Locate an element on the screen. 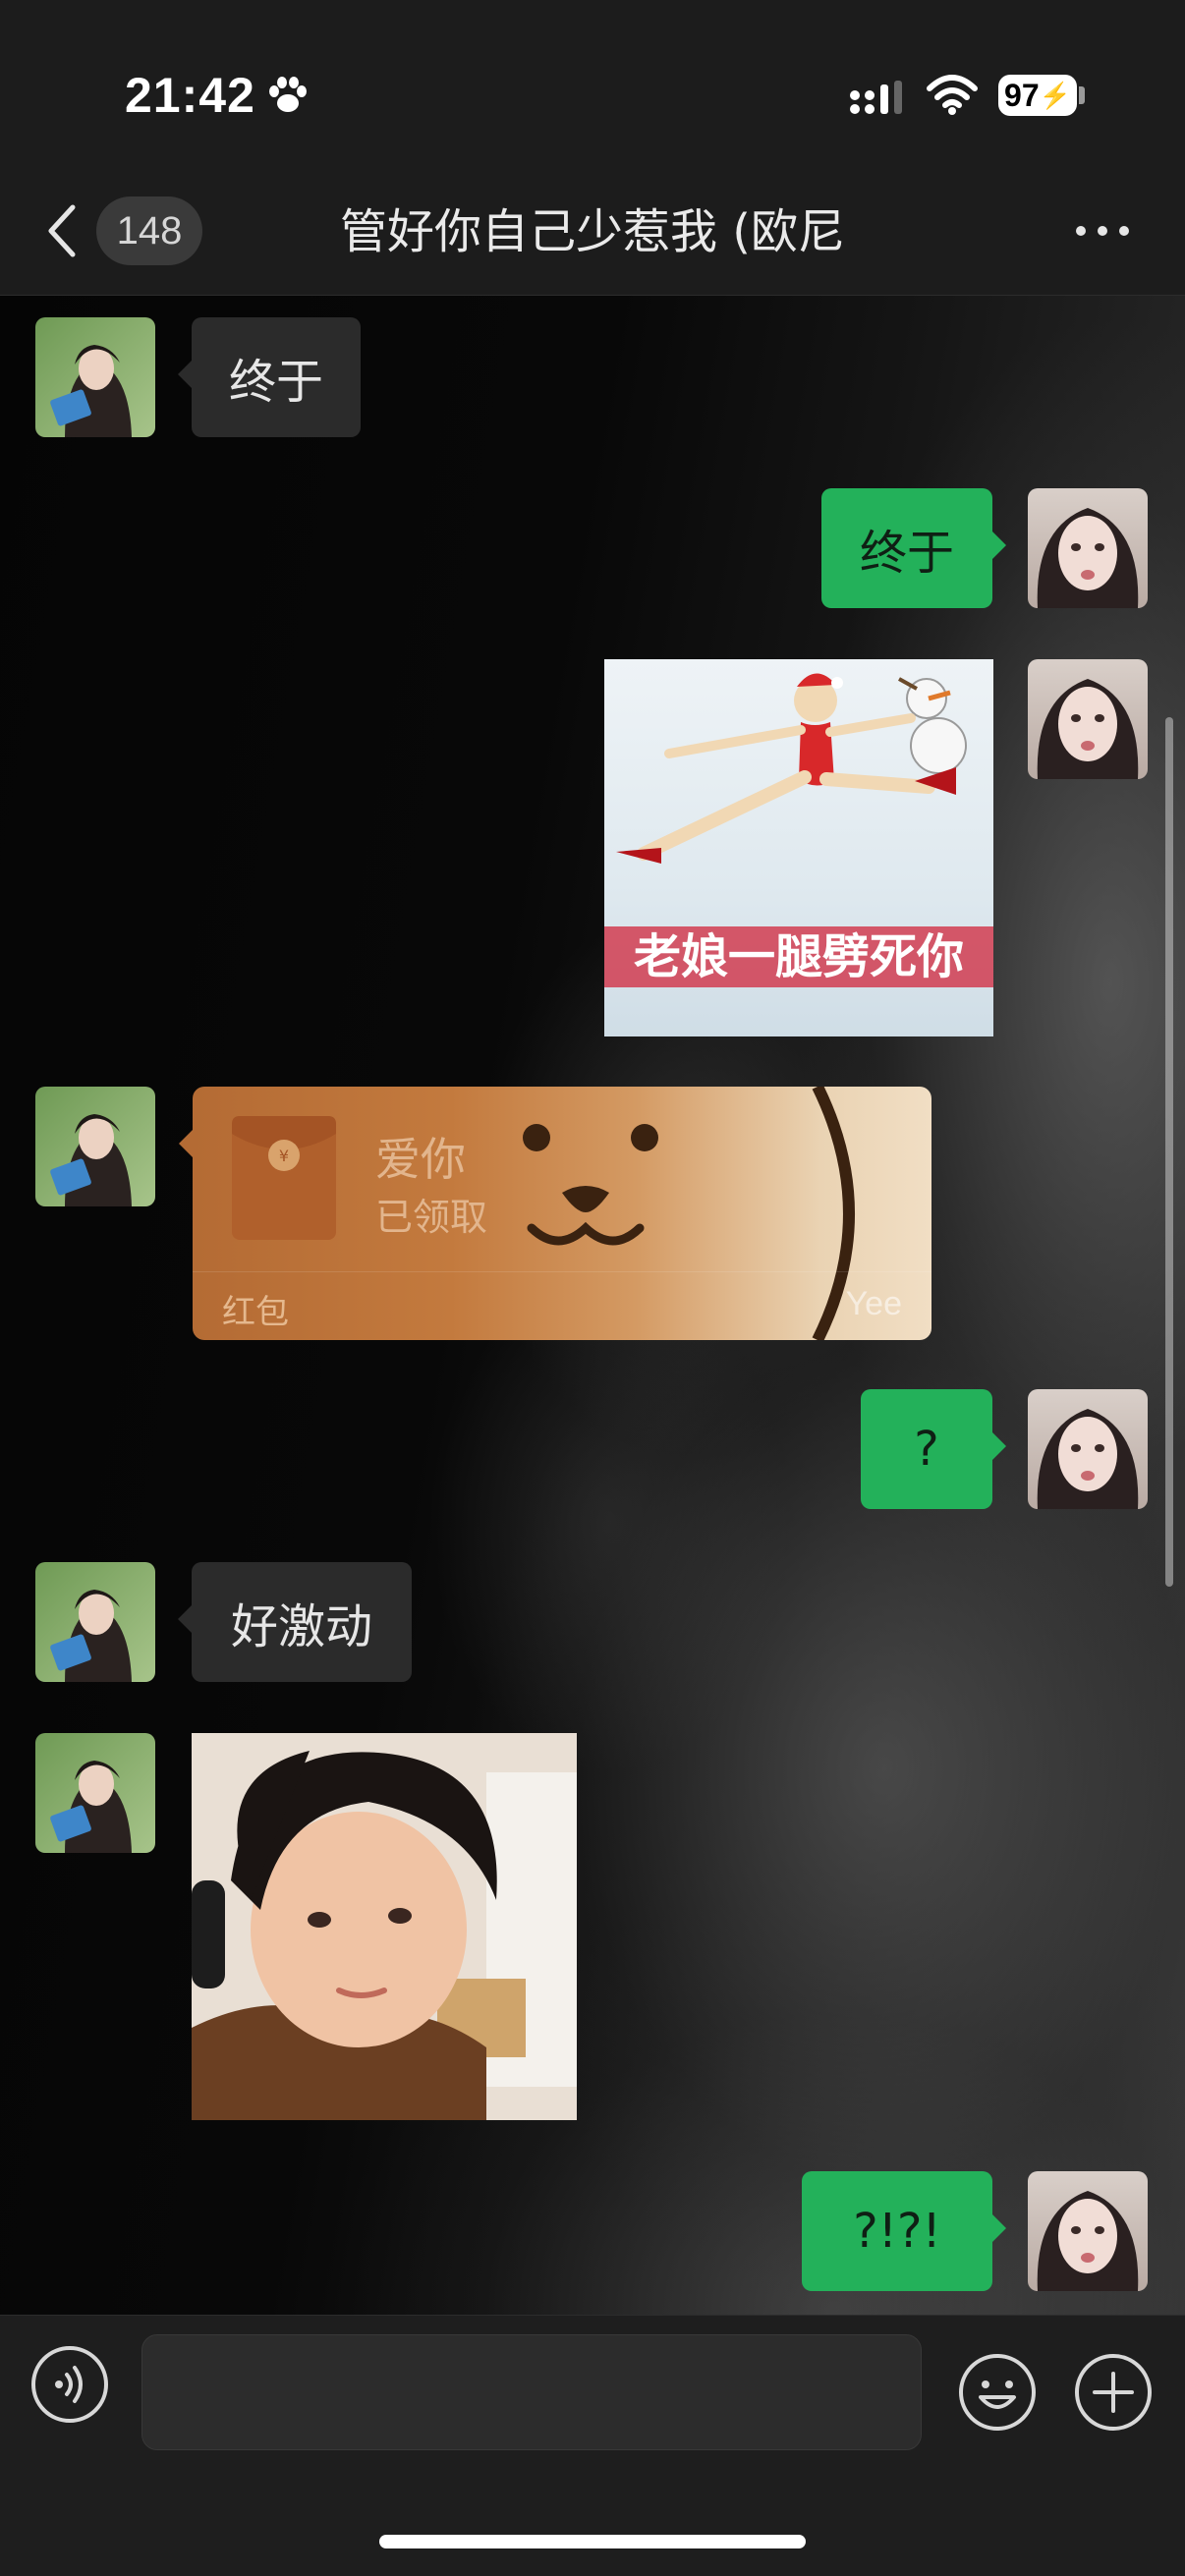  battery-level: 97 is located at coordinates (1022, 95).